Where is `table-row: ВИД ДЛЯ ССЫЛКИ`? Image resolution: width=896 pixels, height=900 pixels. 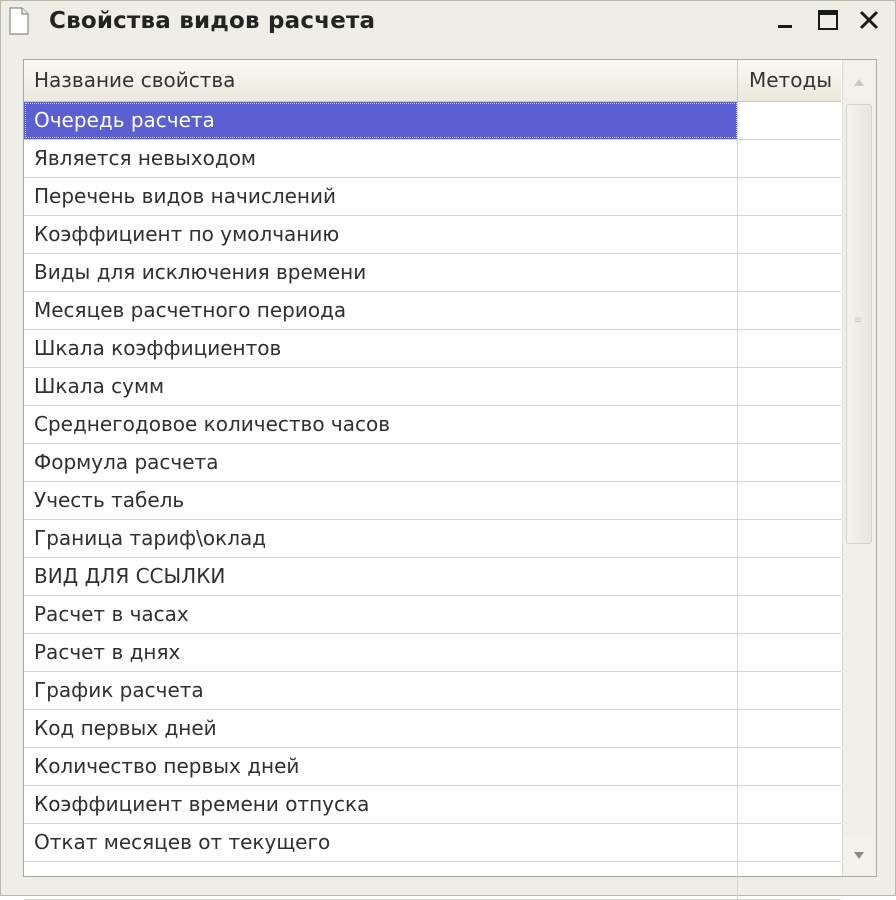 table-row: ВИД ДЛЯ ССЫЛКИ is located at coordinates (432, 577).